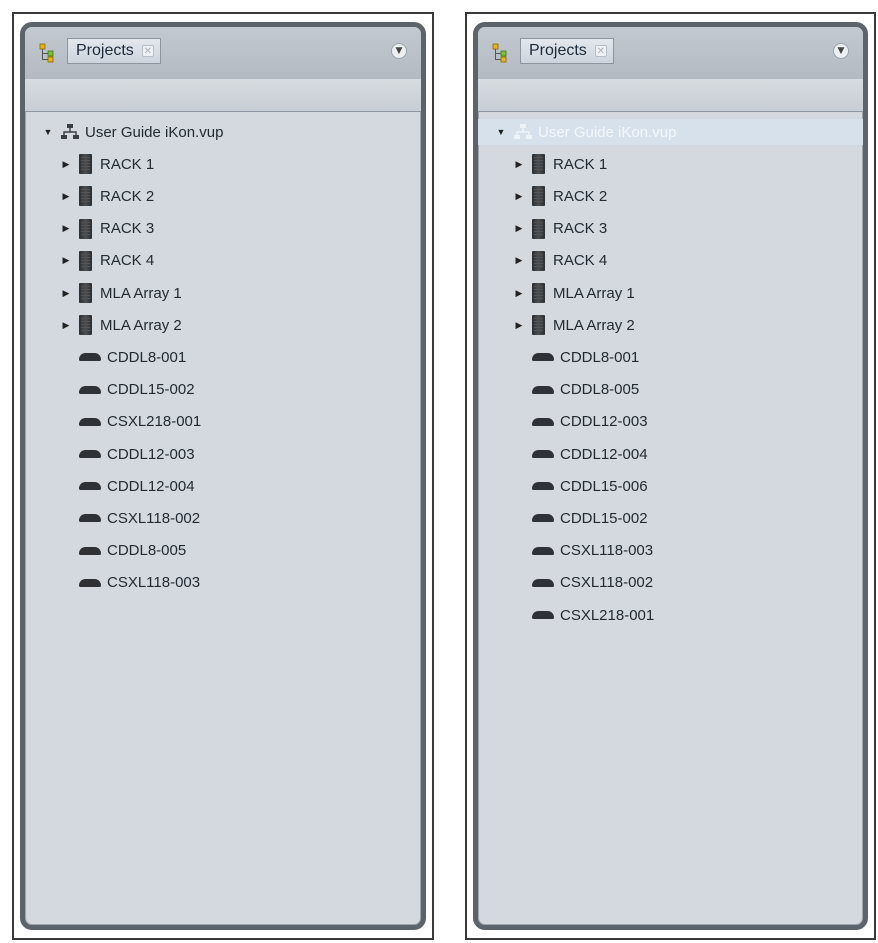 This screenshot has width=878, height=943. Describe the element at coordinates (154, 518) in the screenshot. I see `tree-item-label: CSXL118-002` at that location.